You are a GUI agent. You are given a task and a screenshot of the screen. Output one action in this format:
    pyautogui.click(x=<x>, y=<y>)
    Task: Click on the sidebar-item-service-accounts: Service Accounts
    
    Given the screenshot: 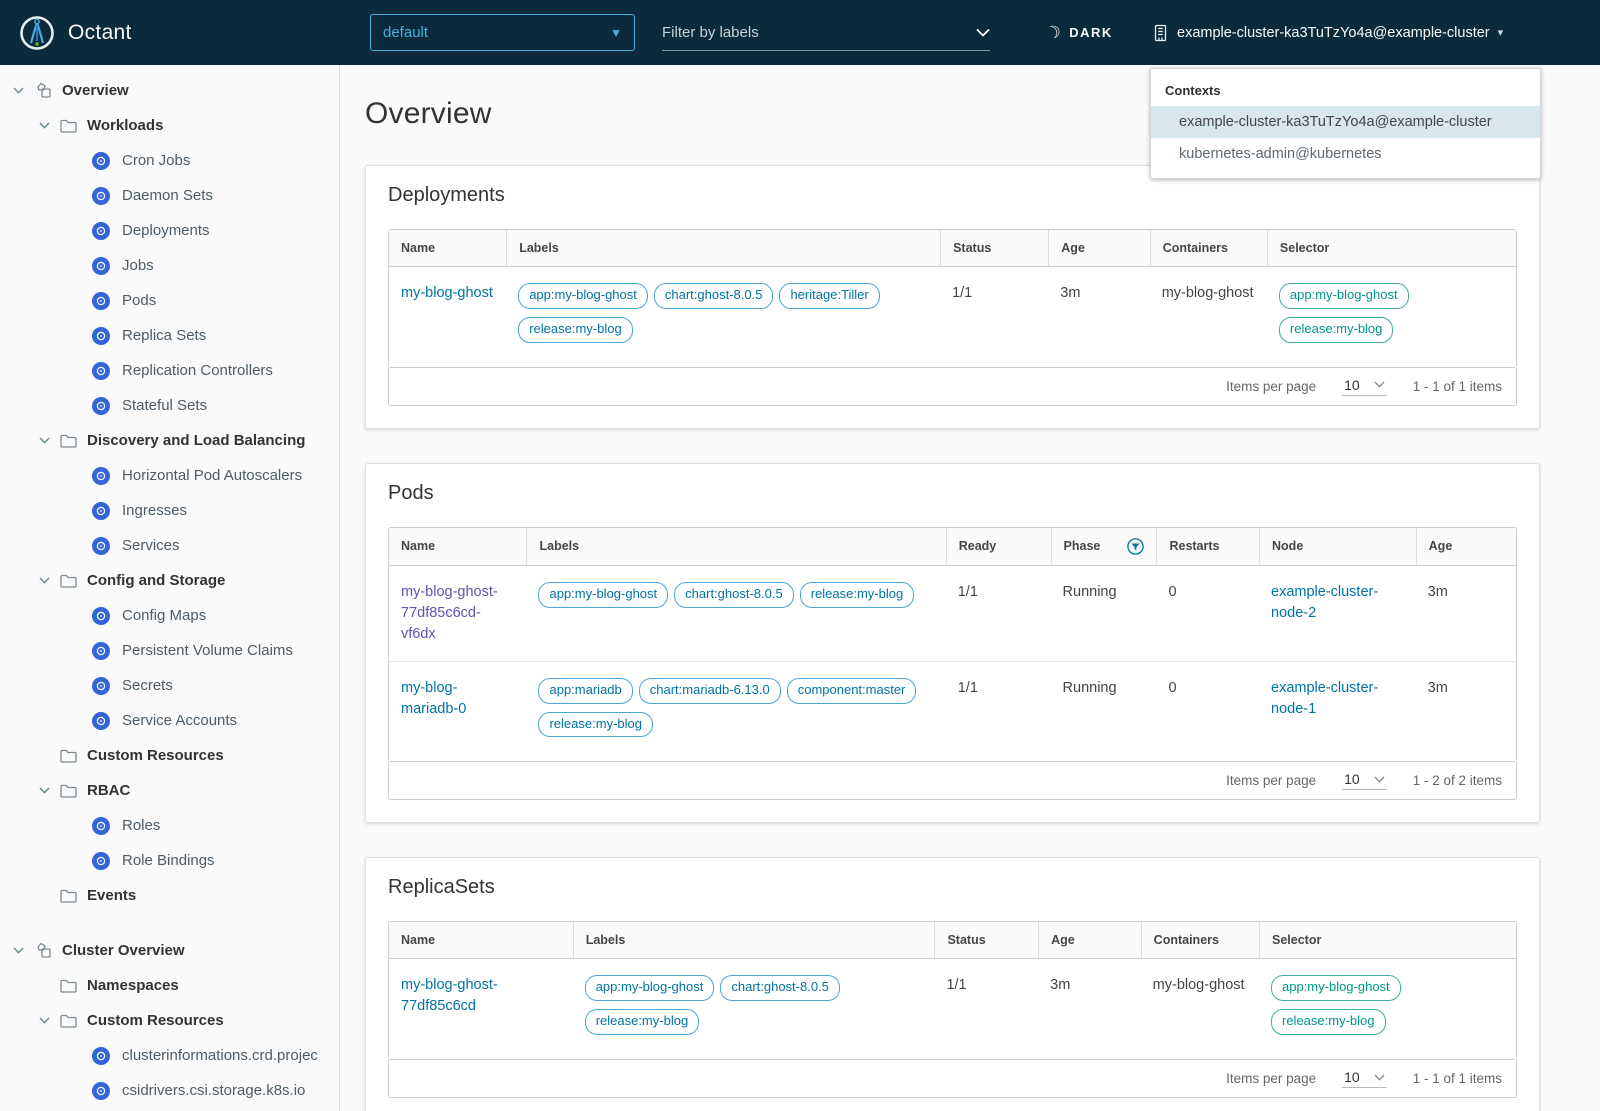 What is the action you would take?
    pyautogui.click(x=169, y=720)
    